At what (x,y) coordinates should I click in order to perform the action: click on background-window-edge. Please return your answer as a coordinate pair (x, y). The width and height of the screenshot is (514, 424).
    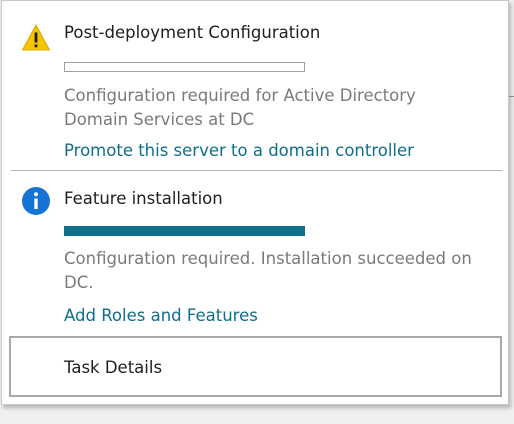
    Looking at the image, I should click on (511, 96).